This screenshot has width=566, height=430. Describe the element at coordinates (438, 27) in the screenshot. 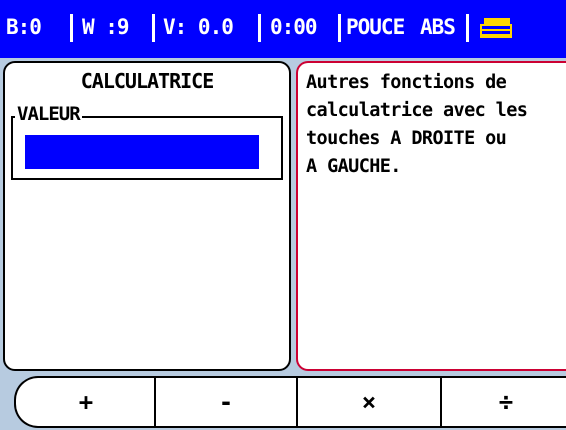

I see `status-mode: ABS` at that location.